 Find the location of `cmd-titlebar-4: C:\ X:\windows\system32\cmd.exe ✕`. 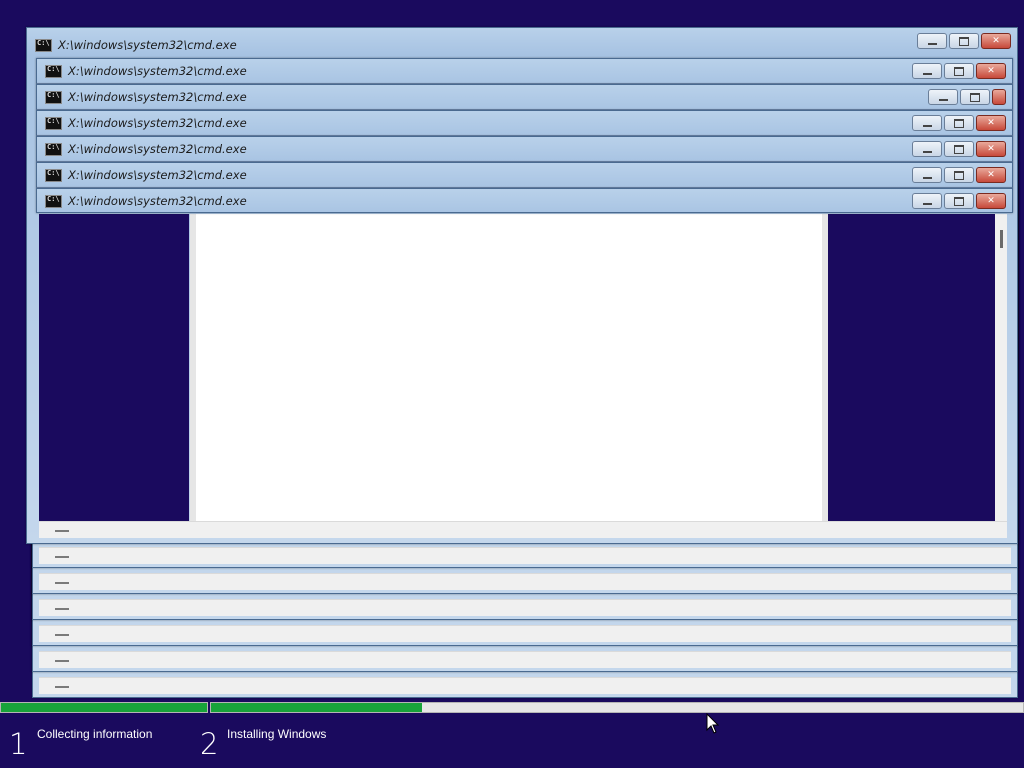

cmd-titlebar-4: C:\ X:\windows\system32\cmd.exe ✕ is located at coordinates (524, 123).